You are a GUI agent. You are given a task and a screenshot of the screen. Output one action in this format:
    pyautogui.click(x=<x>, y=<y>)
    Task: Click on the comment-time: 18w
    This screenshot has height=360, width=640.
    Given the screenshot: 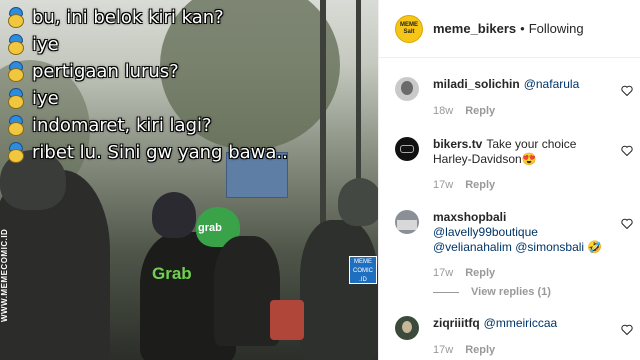 What is the action you would take?
    pyautogui.click(x=443, y=111)
    